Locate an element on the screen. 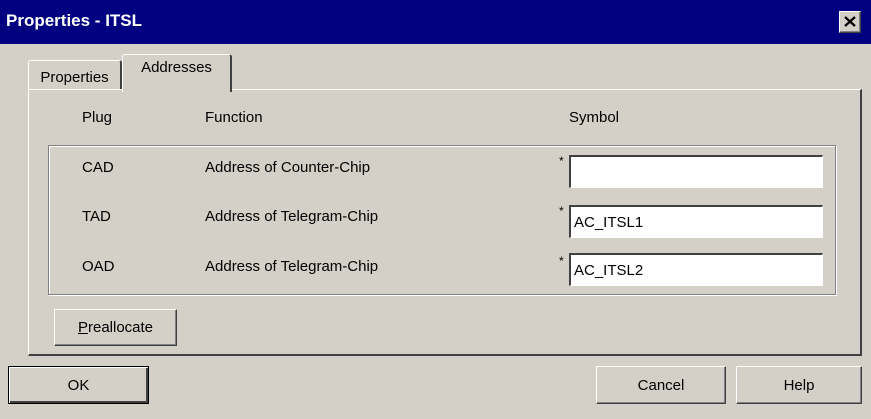 This screenshot has height=419, width=871. symbol-field-oad is located at coordinates (696, 269).